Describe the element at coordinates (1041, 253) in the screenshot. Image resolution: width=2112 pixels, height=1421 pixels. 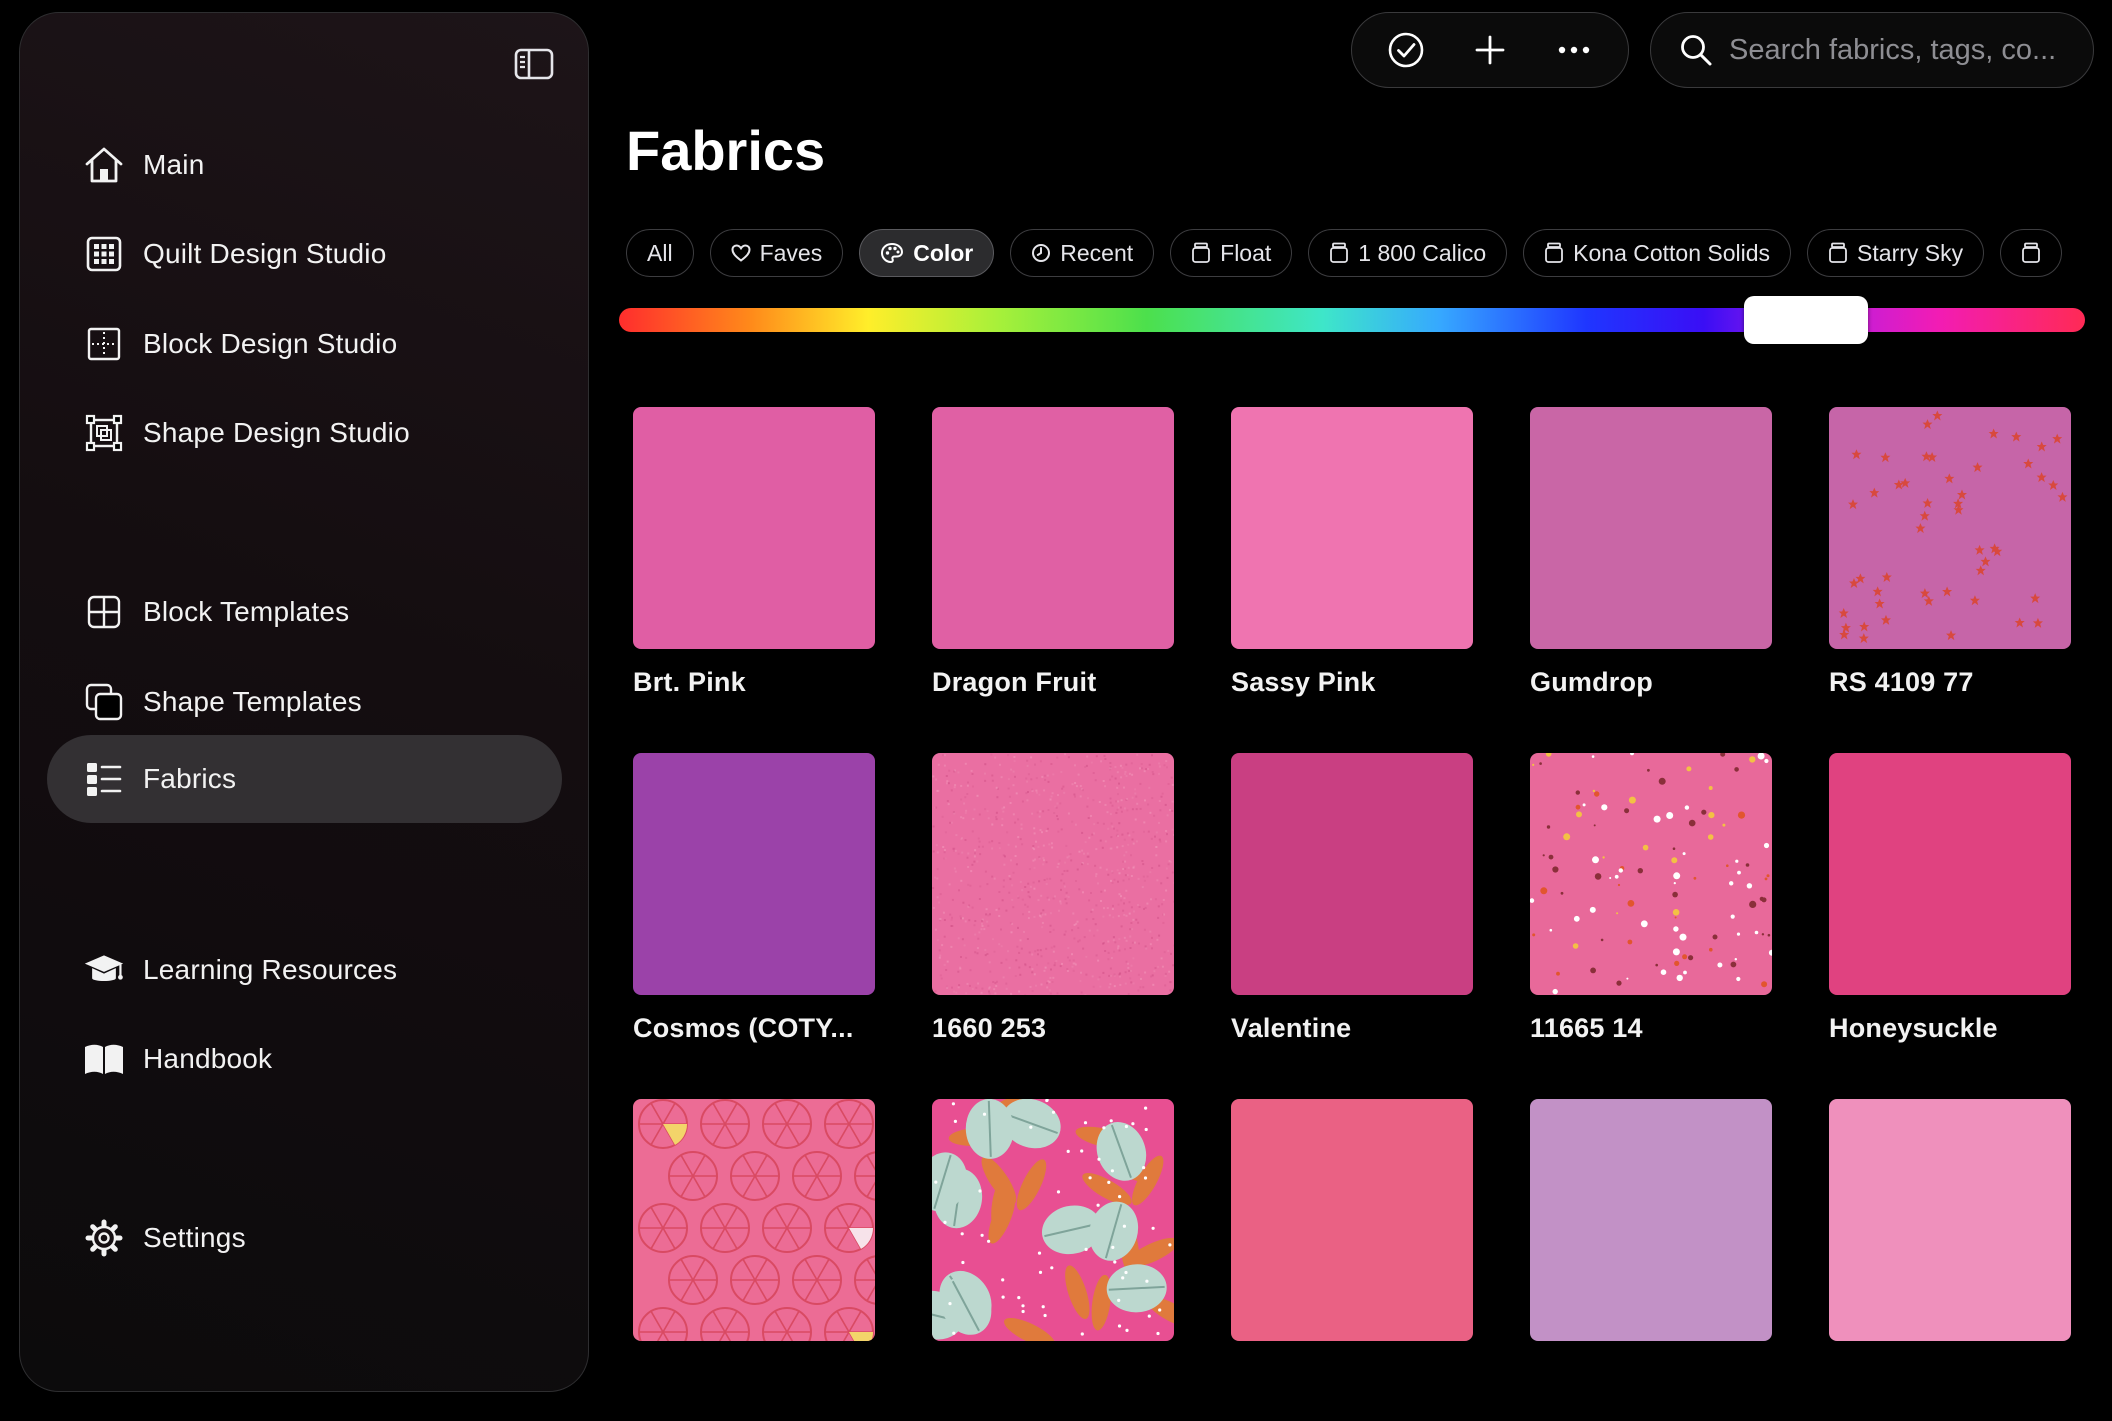
I see `clock-icon` at that location.